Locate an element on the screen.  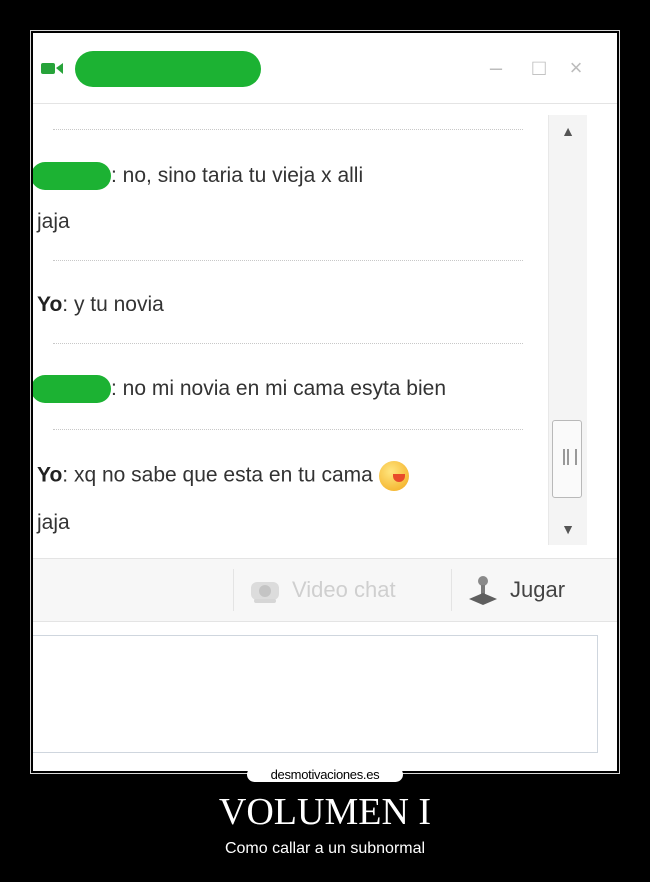
poster-subtitle: Como callar a un subnormal is located at coordinates (325, 848).